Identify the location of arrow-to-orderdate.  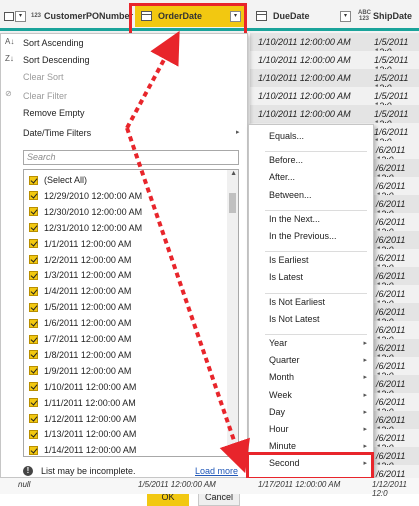
(152, 79).